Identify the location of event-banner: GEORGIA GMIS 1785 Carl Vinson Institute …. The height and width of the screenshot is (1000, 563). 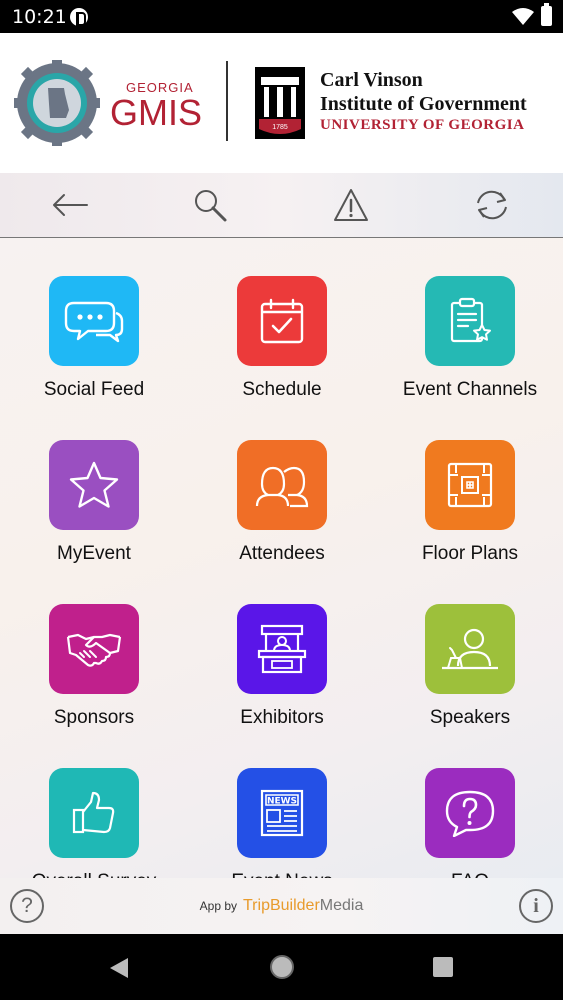
(281, 103).